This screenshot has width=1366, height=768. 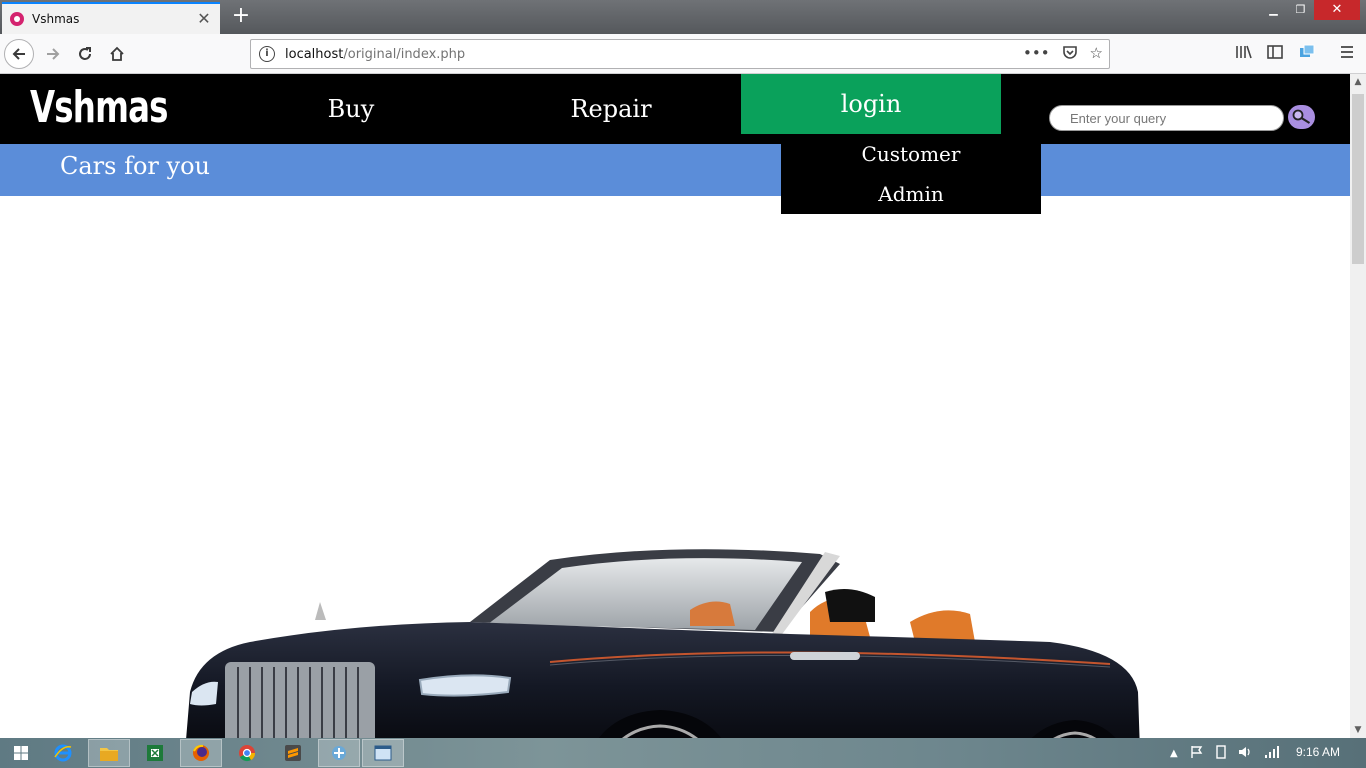 I want to click on window-icon, so click(x=383, y=753).